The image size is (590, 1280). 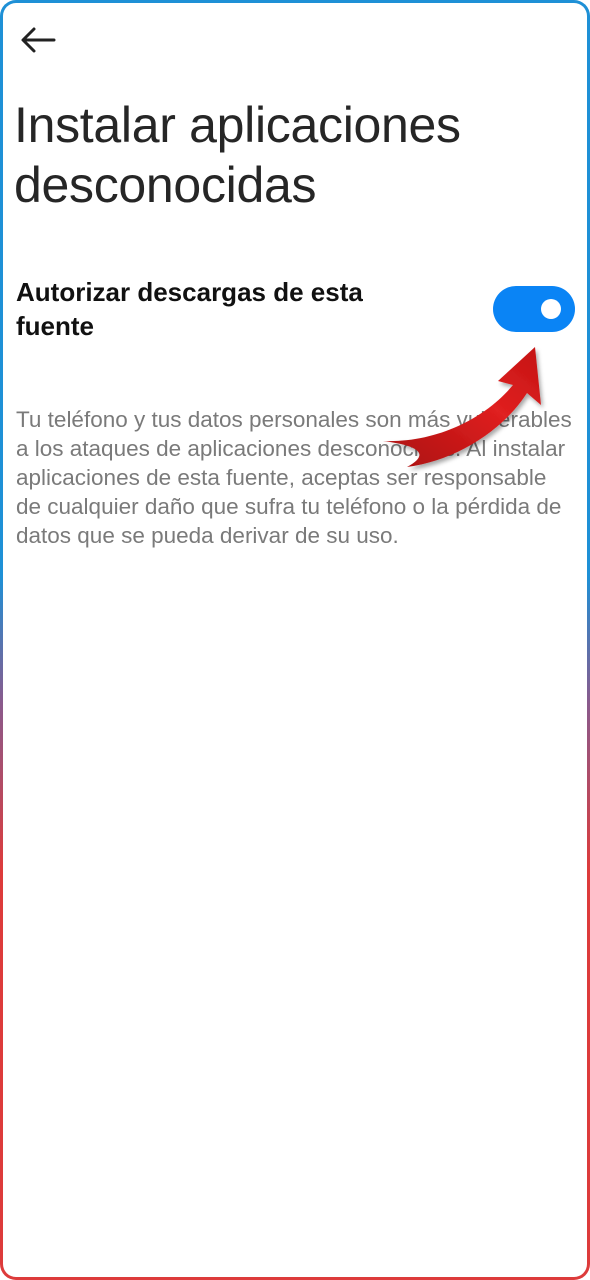 I want to click on page-title: Instalar aplicaciones desconocidas, so click(x=237, y=155).